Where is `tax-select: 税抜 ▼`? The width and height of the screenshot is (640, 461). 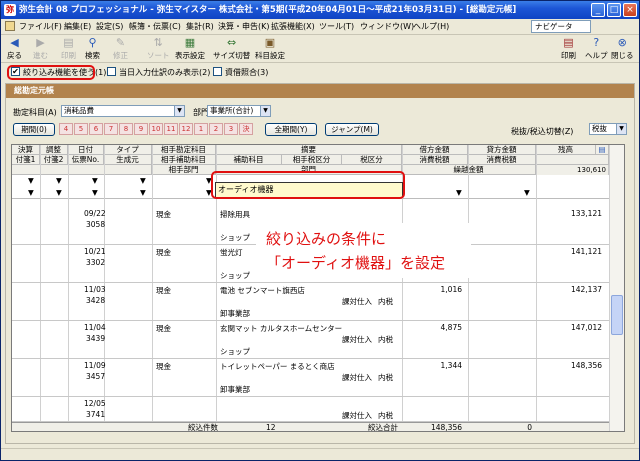 tax-select: 税抜 ▼ is located at coordinates (608, 129).